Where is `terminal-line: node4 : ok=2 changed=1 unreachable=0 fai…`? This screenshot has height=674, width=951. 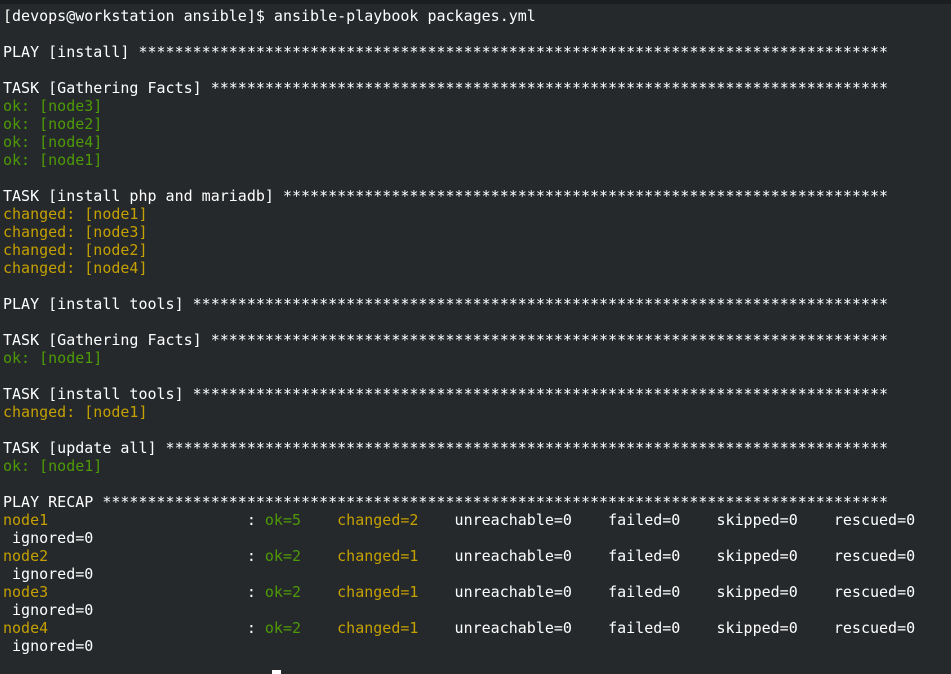 terminal-line: node4 : ok=2 changed=1 unreachable=0 fai… is located at coordinates (476, 628).